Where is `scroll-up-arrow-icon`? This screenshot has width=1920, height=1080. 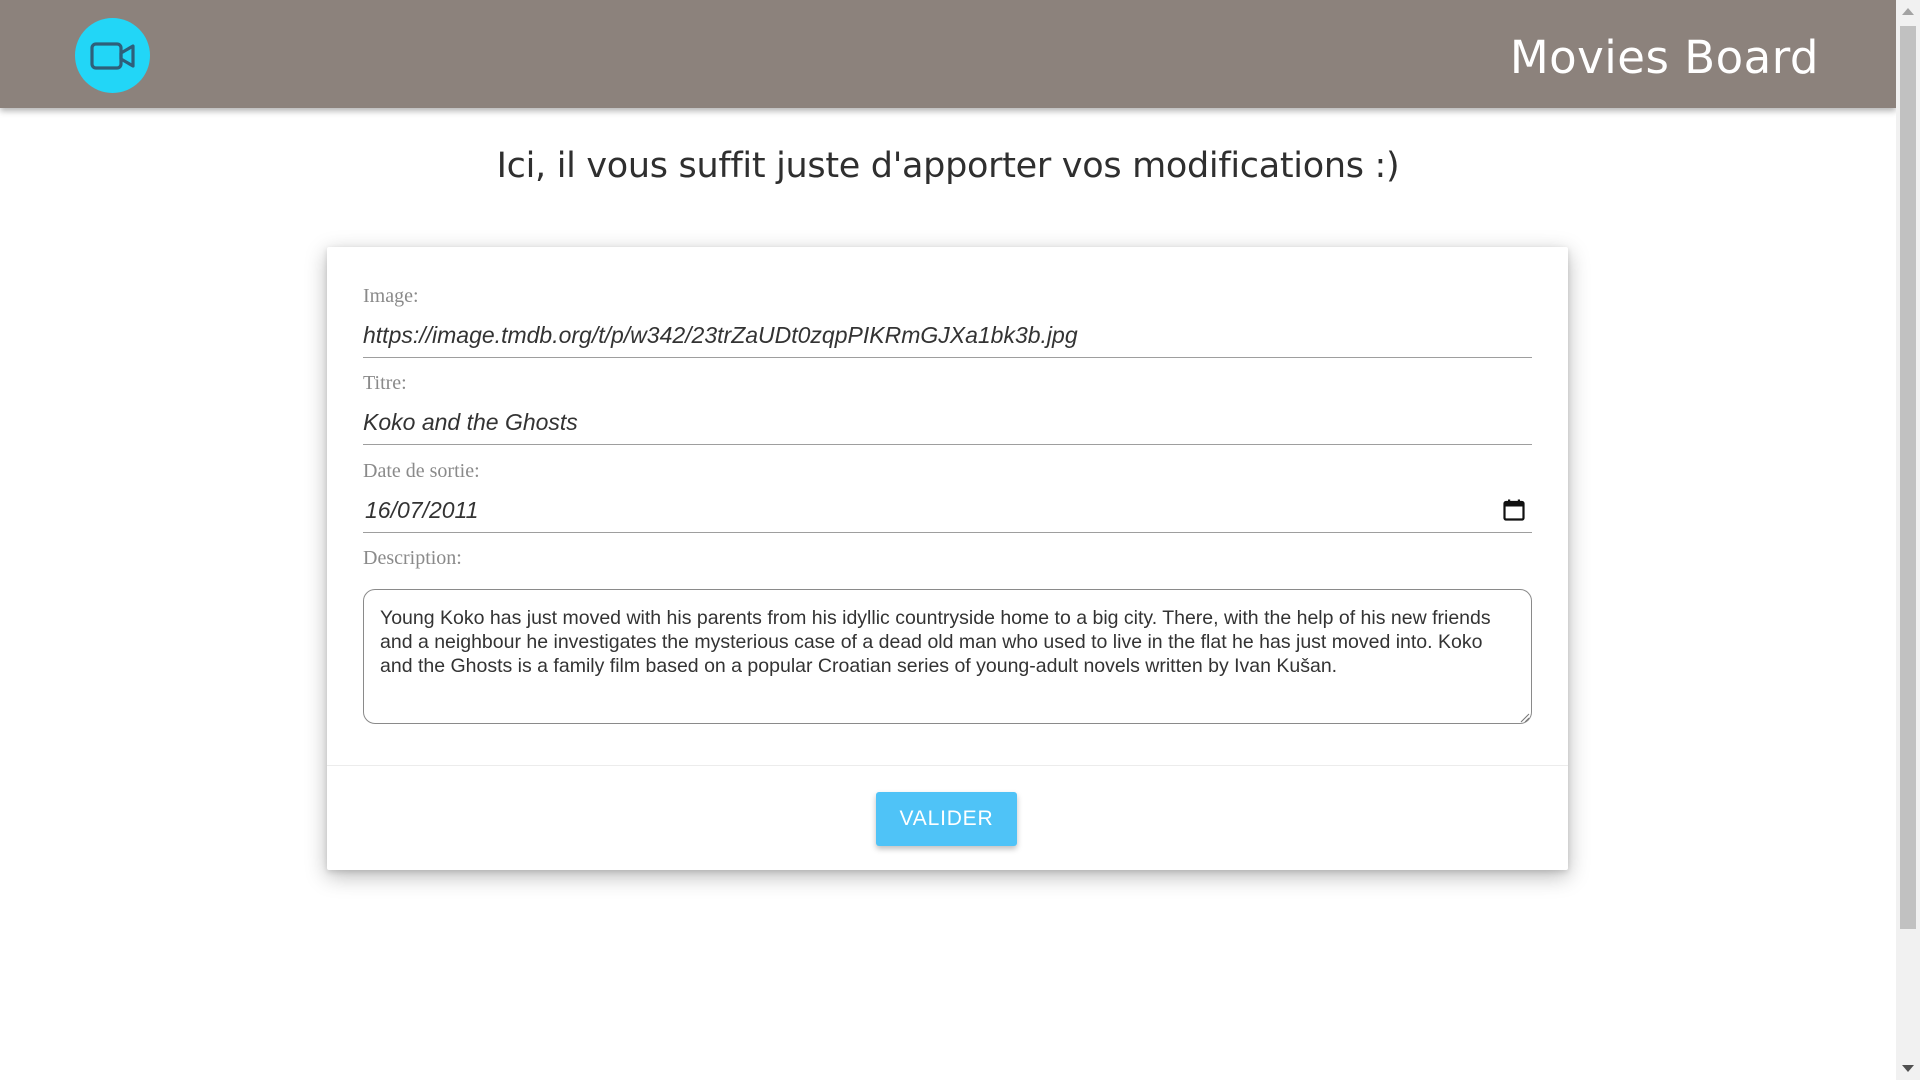 scroll-up-arrow-icon is located at coordinates (1908, 11).